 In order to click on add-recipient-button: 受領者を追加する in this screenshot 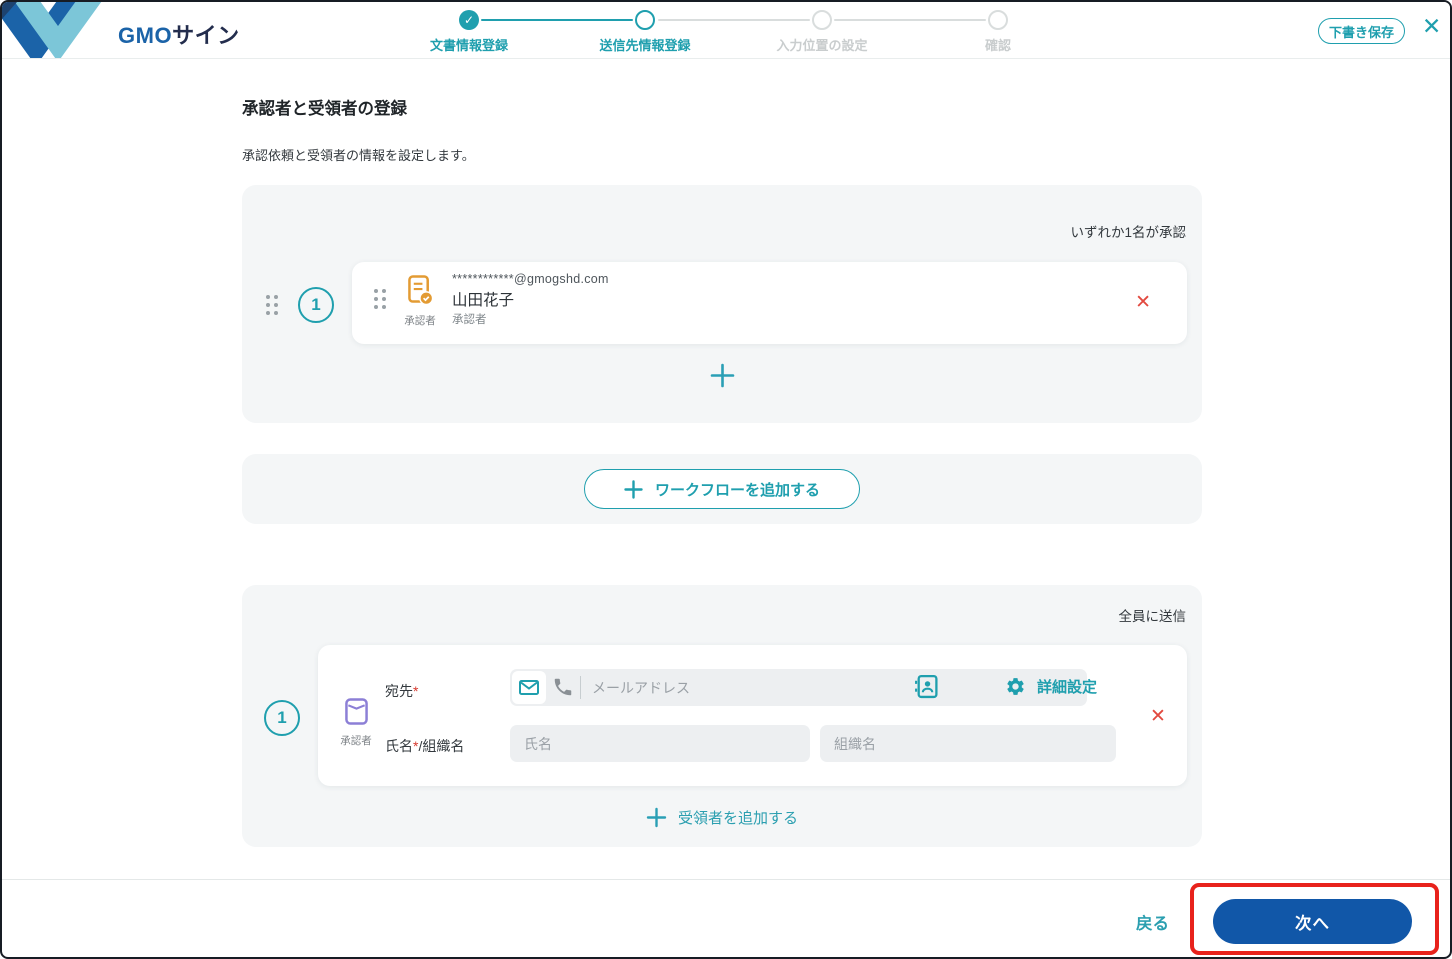, I will do `click(722, 817)`.